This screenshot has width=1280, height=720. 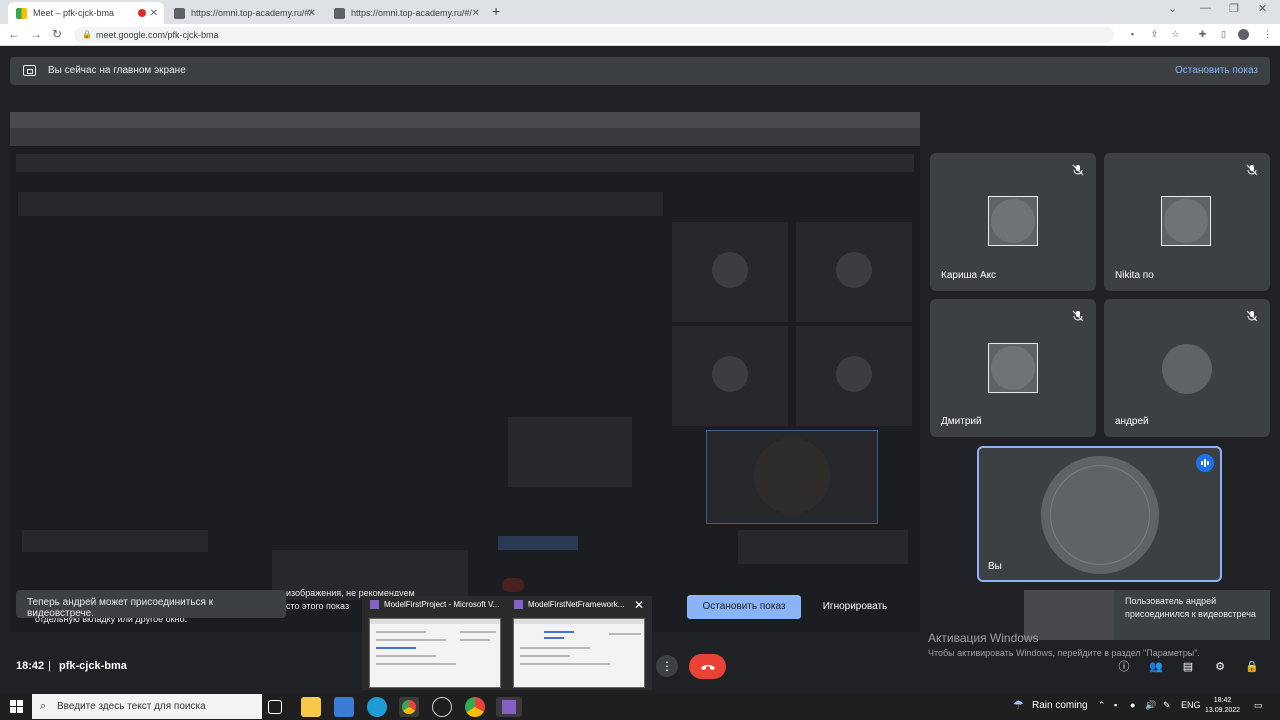 What do you see at coordinates (115, 541) in the screenshot?
I see `mirrored-toast` at bounding box center [115, 541].